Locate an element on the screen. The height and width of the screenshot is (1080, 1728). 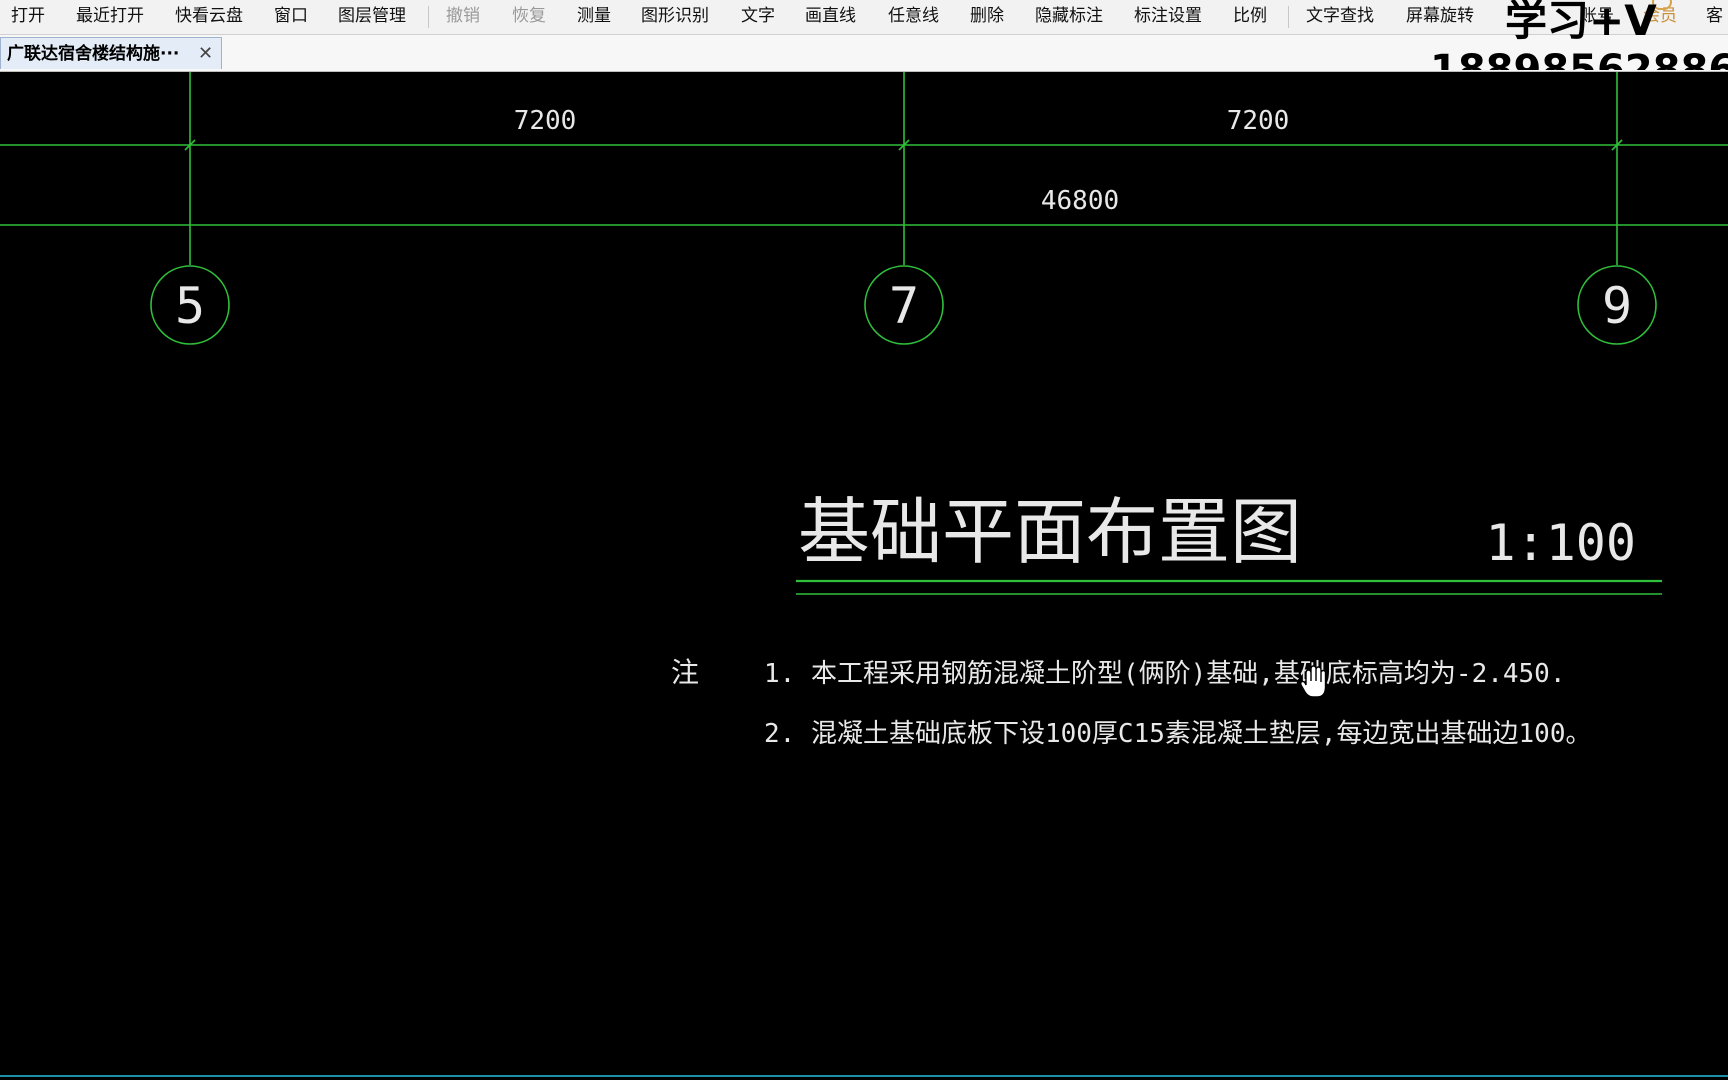
watermark-text: 学习+V is located at coordinates (1581, 22).